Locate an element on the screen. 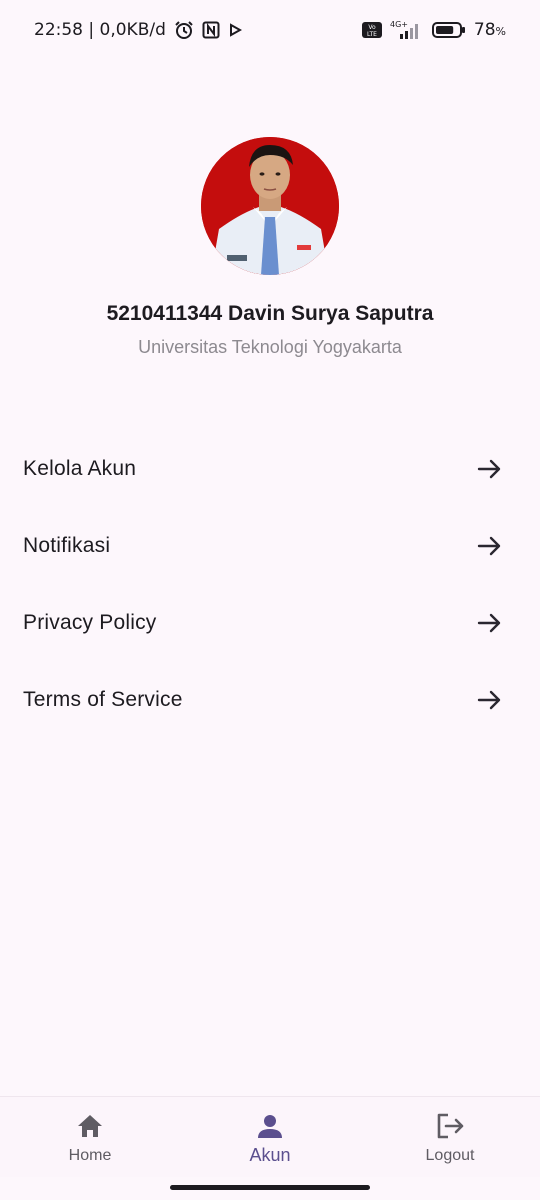 The height and width of the screenshot is (1200, 540). nav-item-home: Home is located at coordinates (90, 1137).